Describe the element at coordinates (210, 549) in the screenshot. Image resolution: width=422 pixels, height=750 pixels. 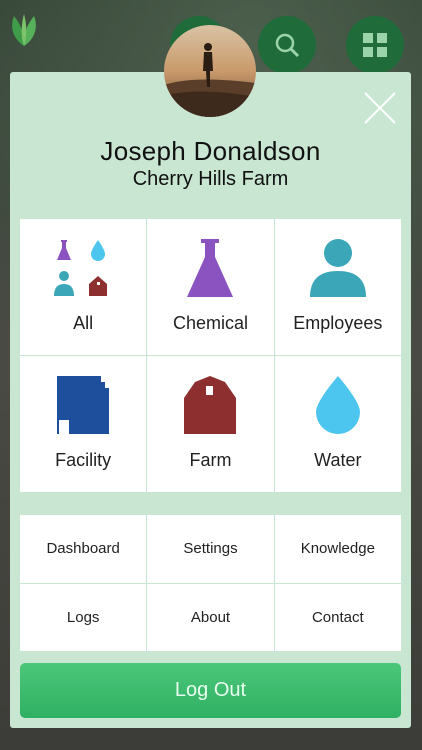
I see `settings-link: Settings` at that location.